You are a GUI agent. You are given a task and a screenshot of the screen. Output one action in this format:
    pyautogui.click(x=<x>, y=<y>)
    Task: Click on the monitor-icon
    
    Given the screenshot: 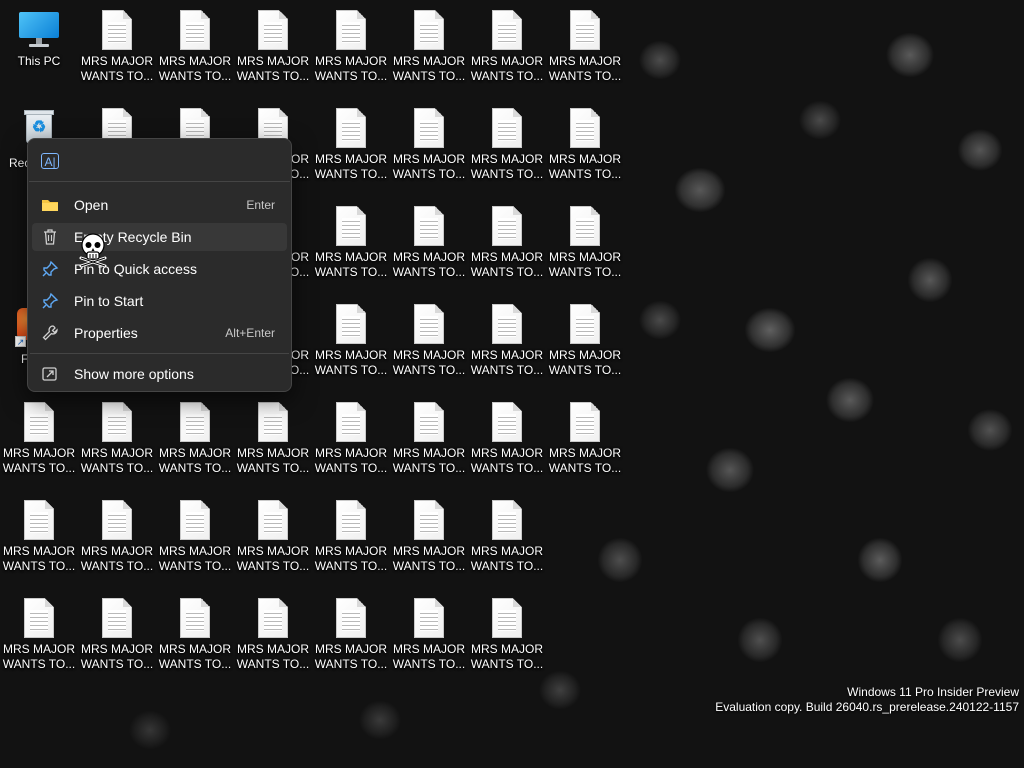 What is the action you would take?
    pyautogui.click(x=39, y=30)
    